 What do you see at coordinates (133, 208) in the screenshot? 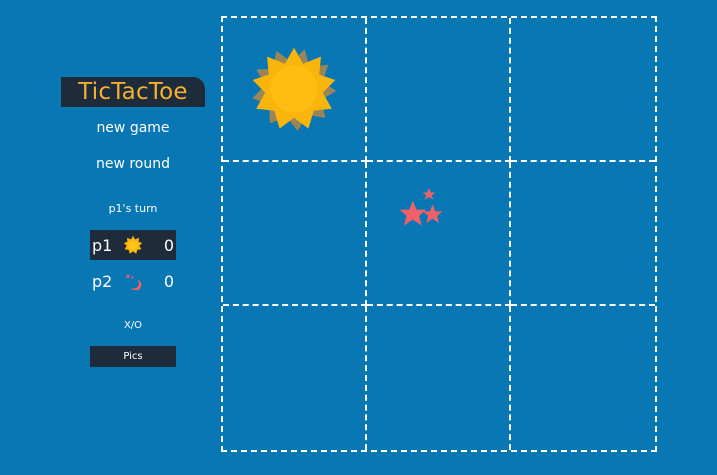
I see `turn-indicator: p1's turn` at bounding box center [133, 208].